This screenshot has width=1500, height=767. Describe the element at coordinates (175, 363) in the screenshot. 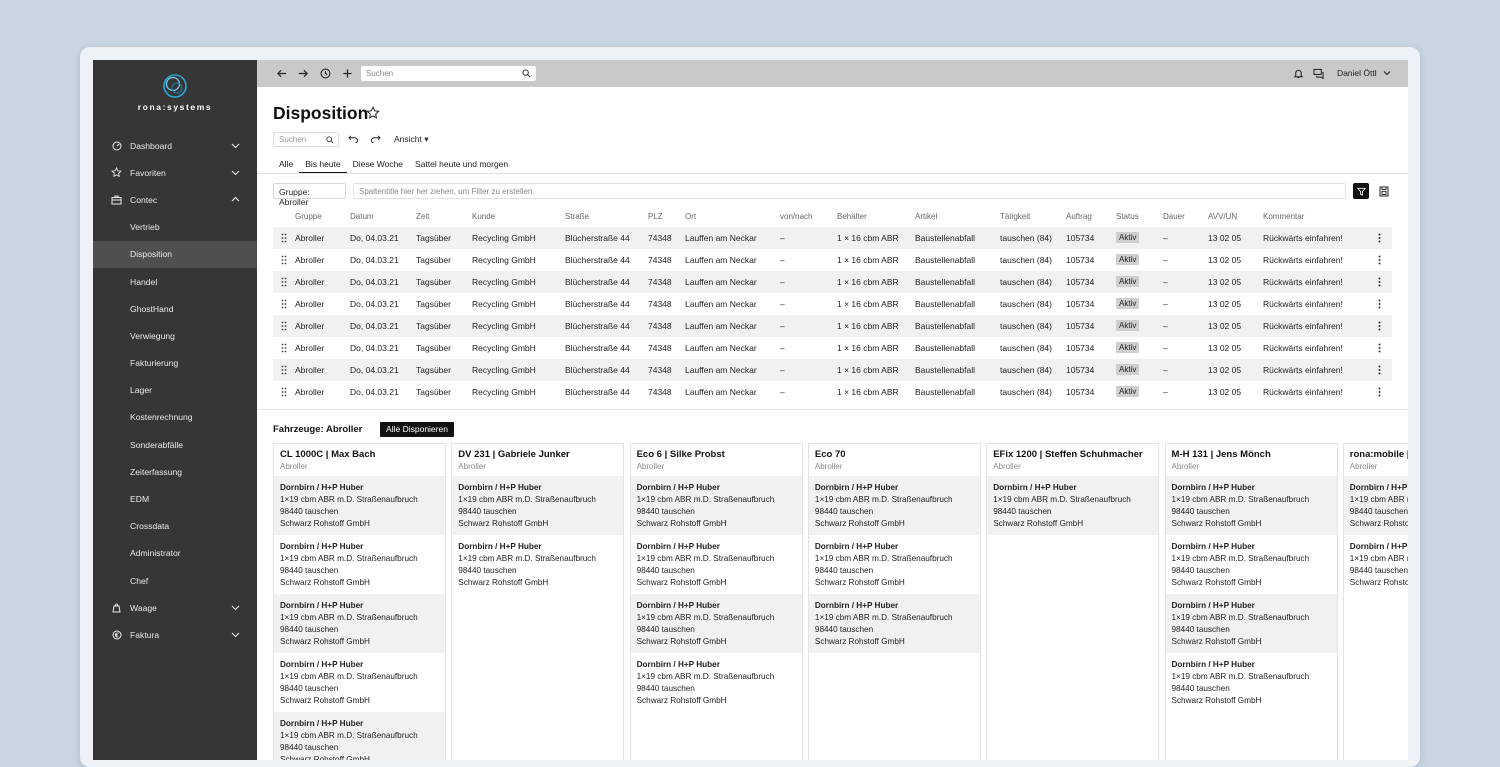

I see `sidebar-item-fakturierung: Fakturierung` at that location.